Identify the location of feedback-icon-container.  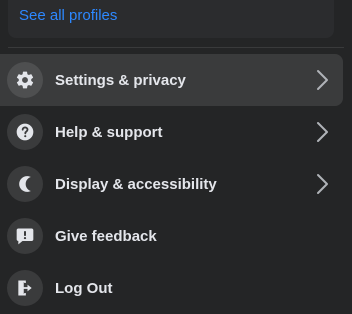
(25, 236).